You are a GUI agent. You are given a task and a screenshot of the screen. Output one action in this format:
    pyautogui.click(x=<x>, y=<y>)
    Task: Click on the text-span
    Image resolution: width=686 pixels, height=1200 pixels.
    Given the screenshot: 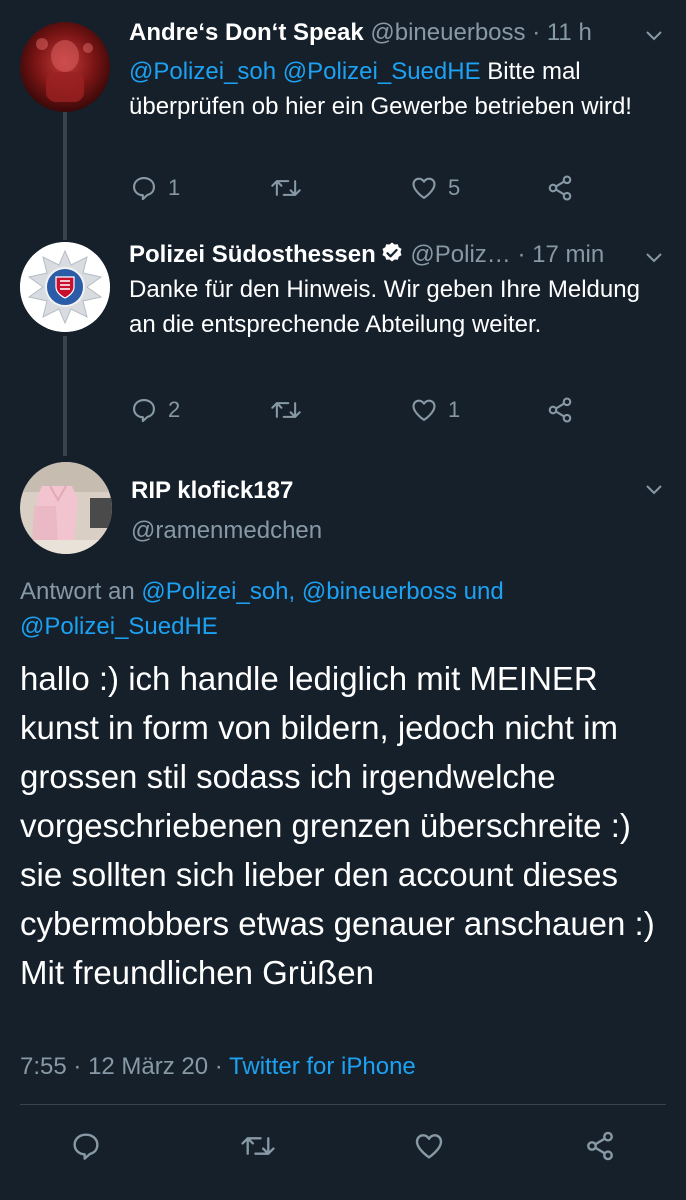 What is the action you would take?
    pyautogui.click(x=279, y=71)
    